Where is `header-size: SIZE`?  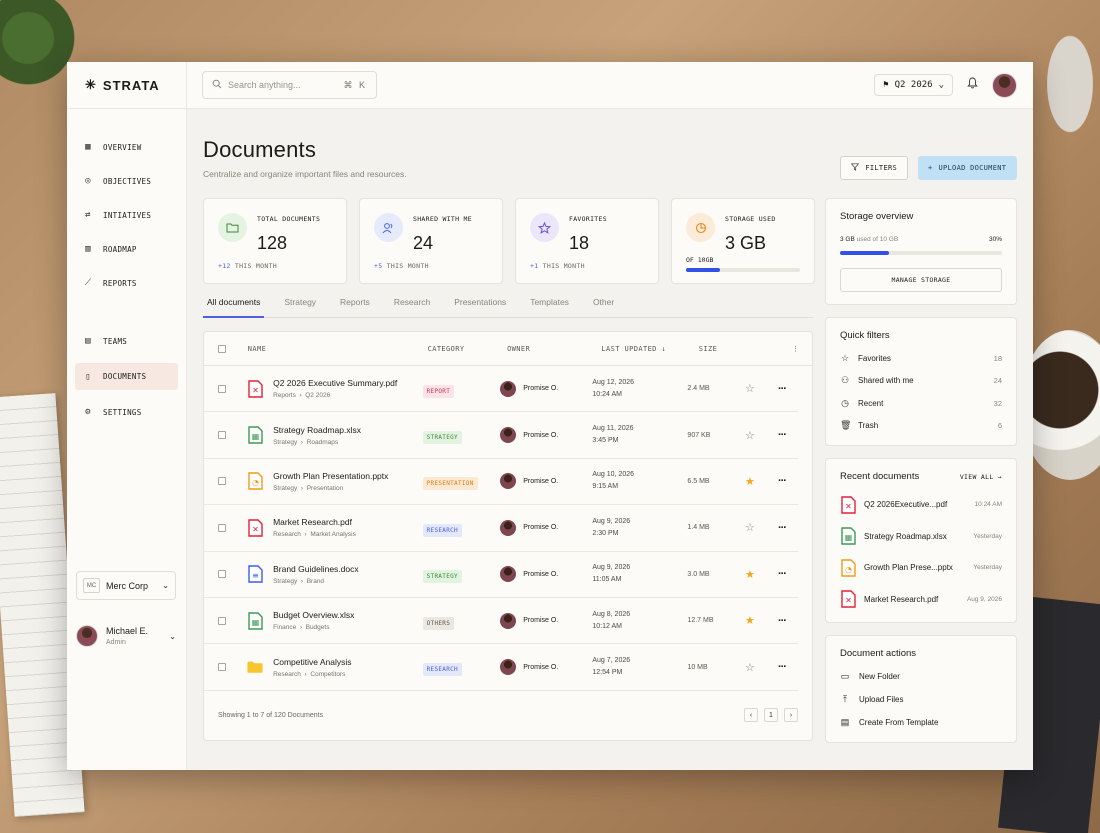 header-size: SIZE is located at coordinates (723, 349).